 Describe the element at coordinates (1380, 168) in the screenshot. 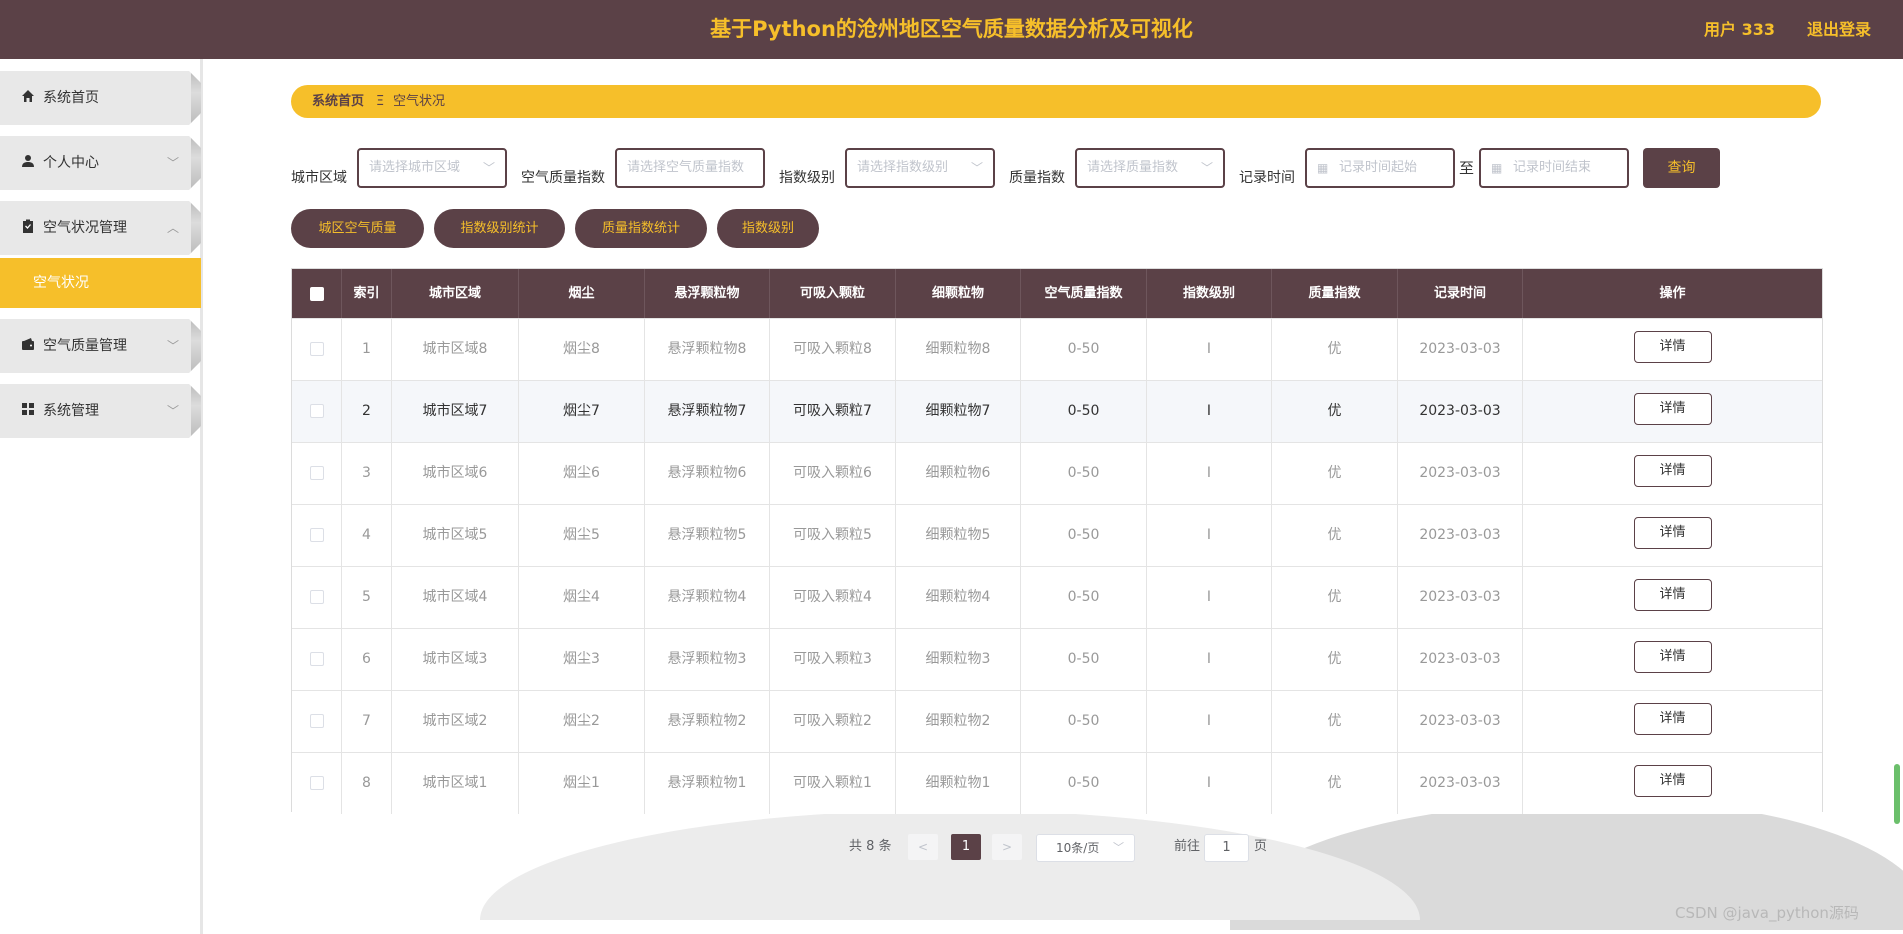

I see `time-start-picker: ▦ 记录时间起始` at that location.